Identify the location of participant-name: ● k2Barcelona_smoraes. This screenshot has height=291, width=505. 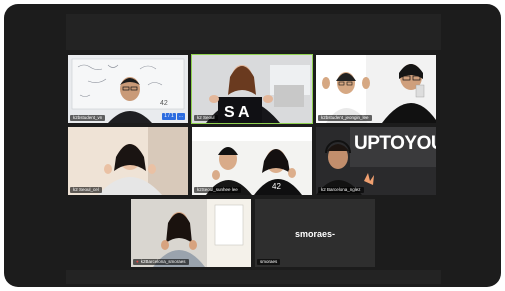
(161, 262).